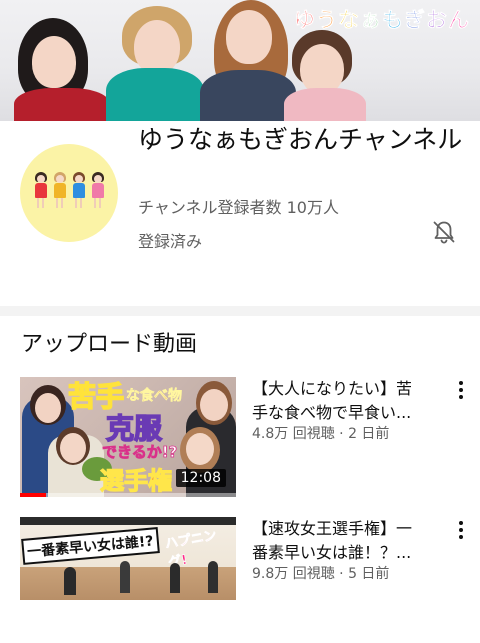  What do you see at coordinates (240, 311) in the screenshot?
I see `section-divider` at bounding box center [240, 311].